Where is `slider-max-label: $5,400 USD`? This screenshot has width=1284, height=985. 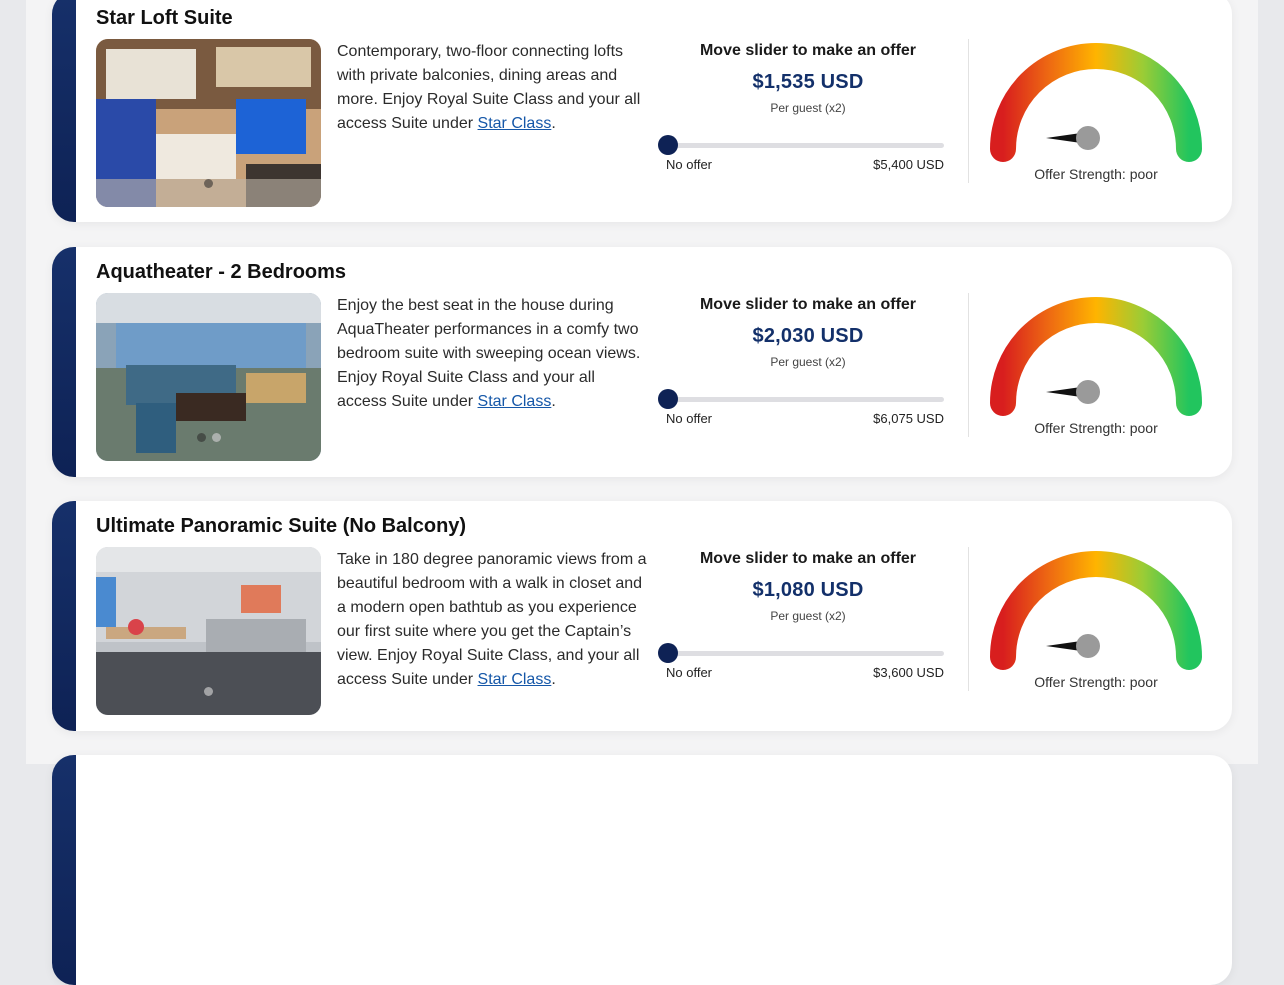
slider-max-label: $5,400 USD is located at coordinates (908, 164).